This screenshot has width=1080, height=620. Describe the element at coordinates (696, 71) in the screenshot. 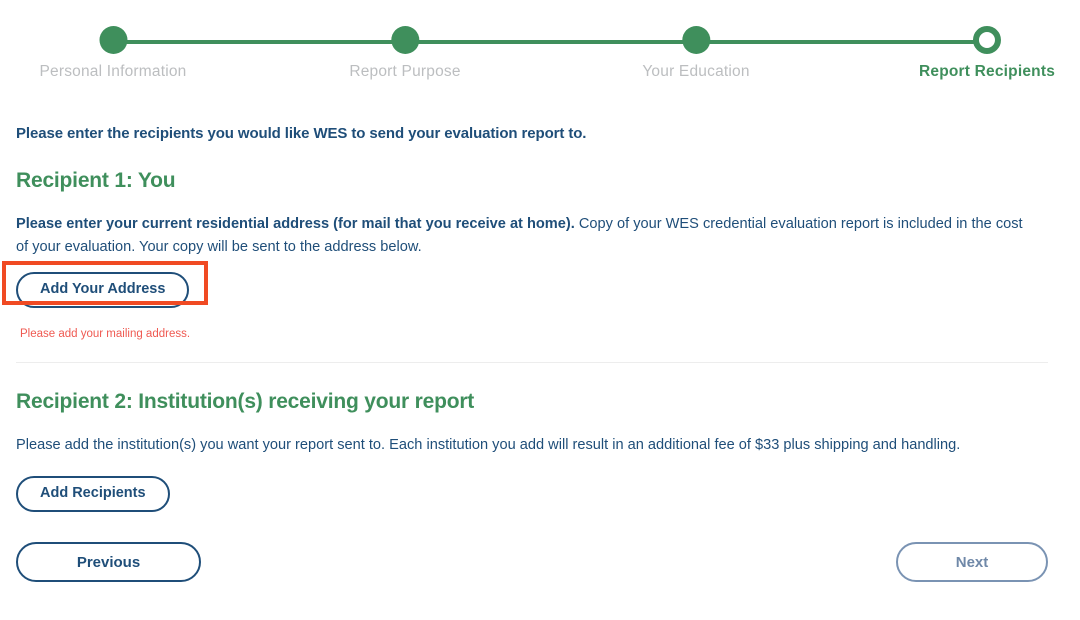

I see `stepper-step-label: Your Education` at that location.